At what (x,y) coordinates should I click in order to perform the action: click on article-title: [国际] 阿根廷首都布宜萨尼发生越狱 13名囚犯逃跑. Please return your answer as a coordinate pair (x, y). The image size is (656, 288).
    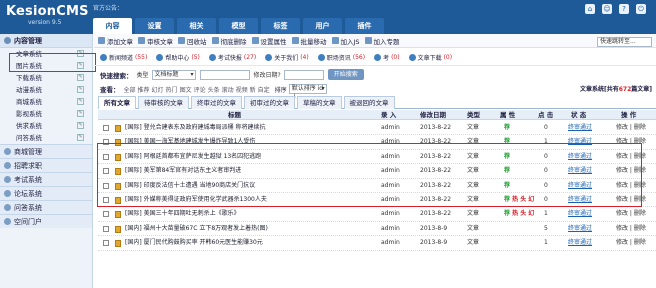
    Looking at the image, I should click on (193, 157).